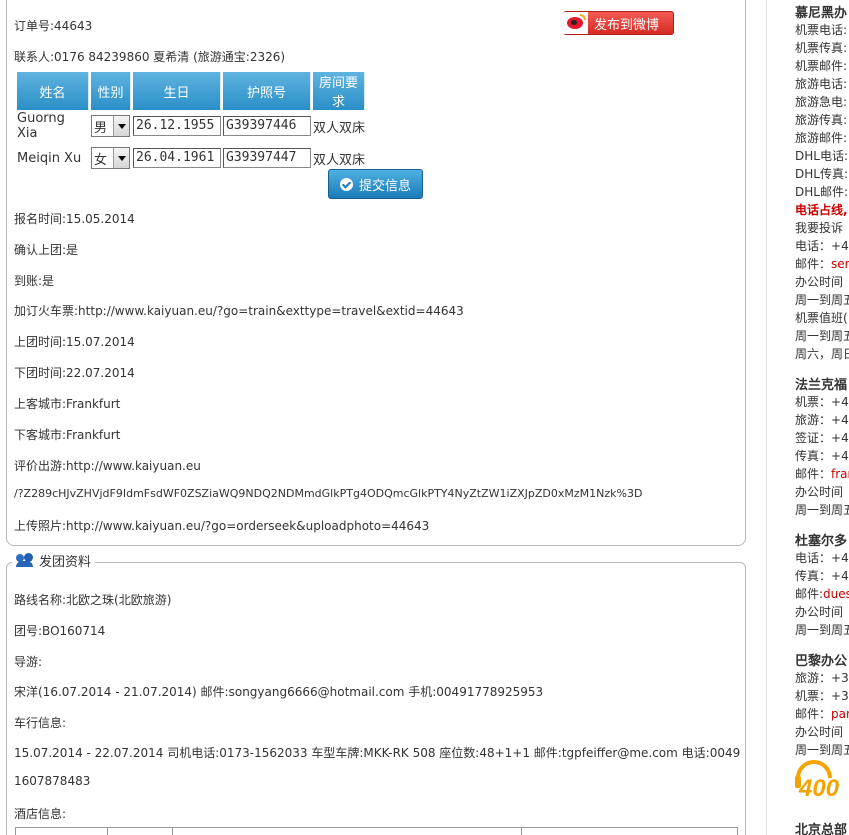 The image size is (849, 835). What do you see at coordinates (822, 354) in the screenshot?
I see `weekend: 周六，周日` at bounding box center [822, 354].